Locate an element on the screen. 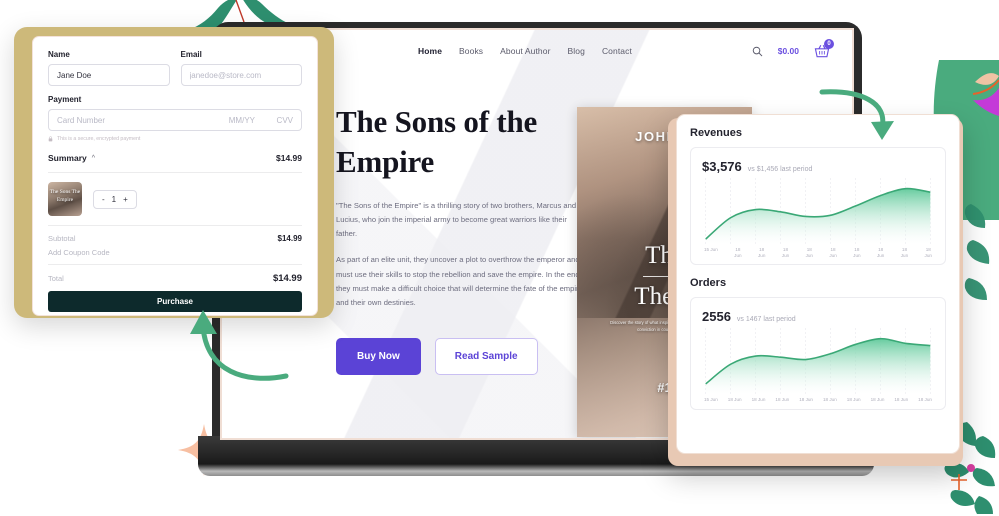 The image size is (999, 516). name-field-group: Name is located at coordinates (109, 68).